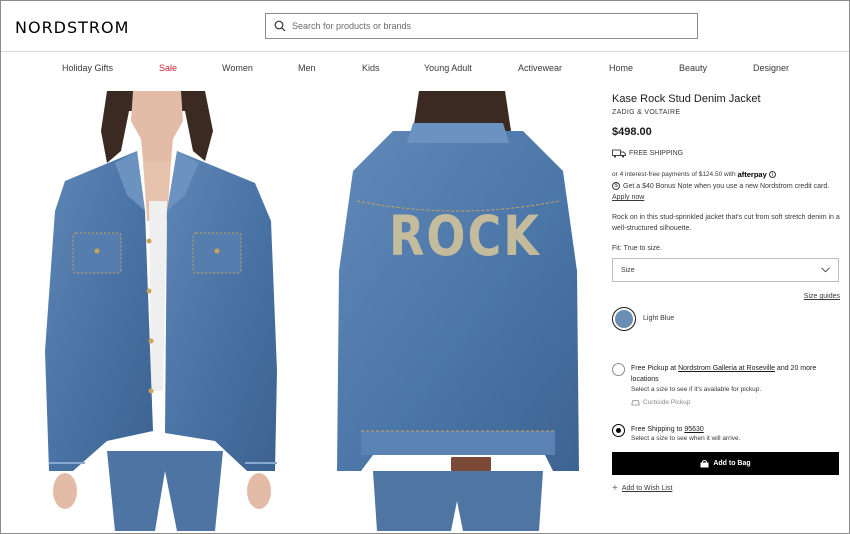 Image resolution: width=850 pixels, height=534 pixels. What do you see at coordinates (732, 463) in the screenshot?
I see `add-to-bag-label: Add to Bag` at bounding box center [732, 463].